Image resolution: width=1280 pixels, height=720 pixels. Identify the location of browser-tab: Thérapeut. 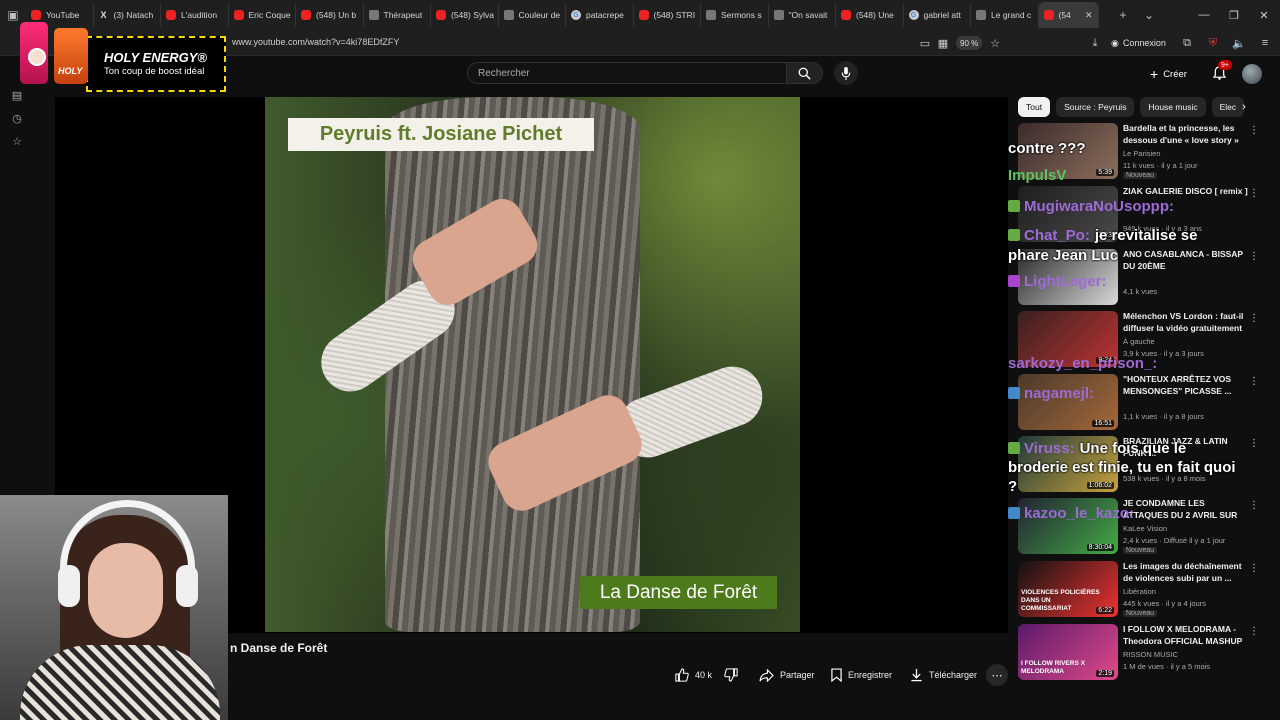
(397, 15).